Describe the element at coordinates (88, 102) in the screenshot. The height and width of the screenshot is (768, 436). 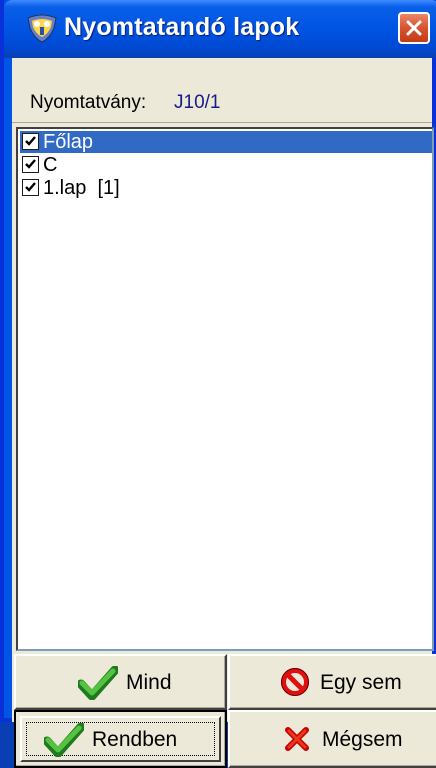
I see `form-label: Nyomtatvány:` at that location.